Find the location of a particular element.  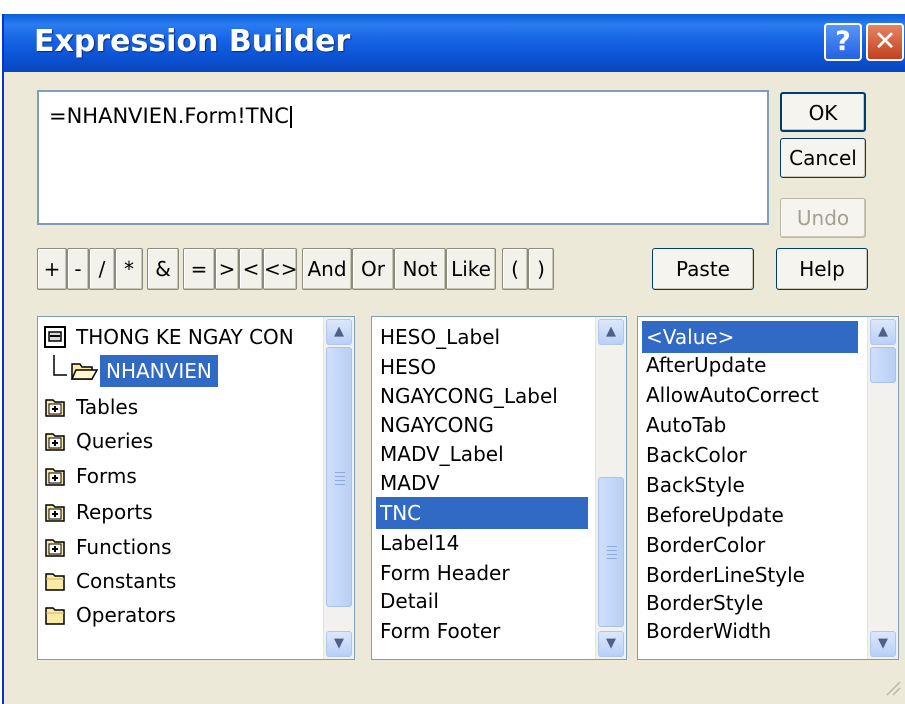

open-paren-button: ( is located at coordinates (515, 269).